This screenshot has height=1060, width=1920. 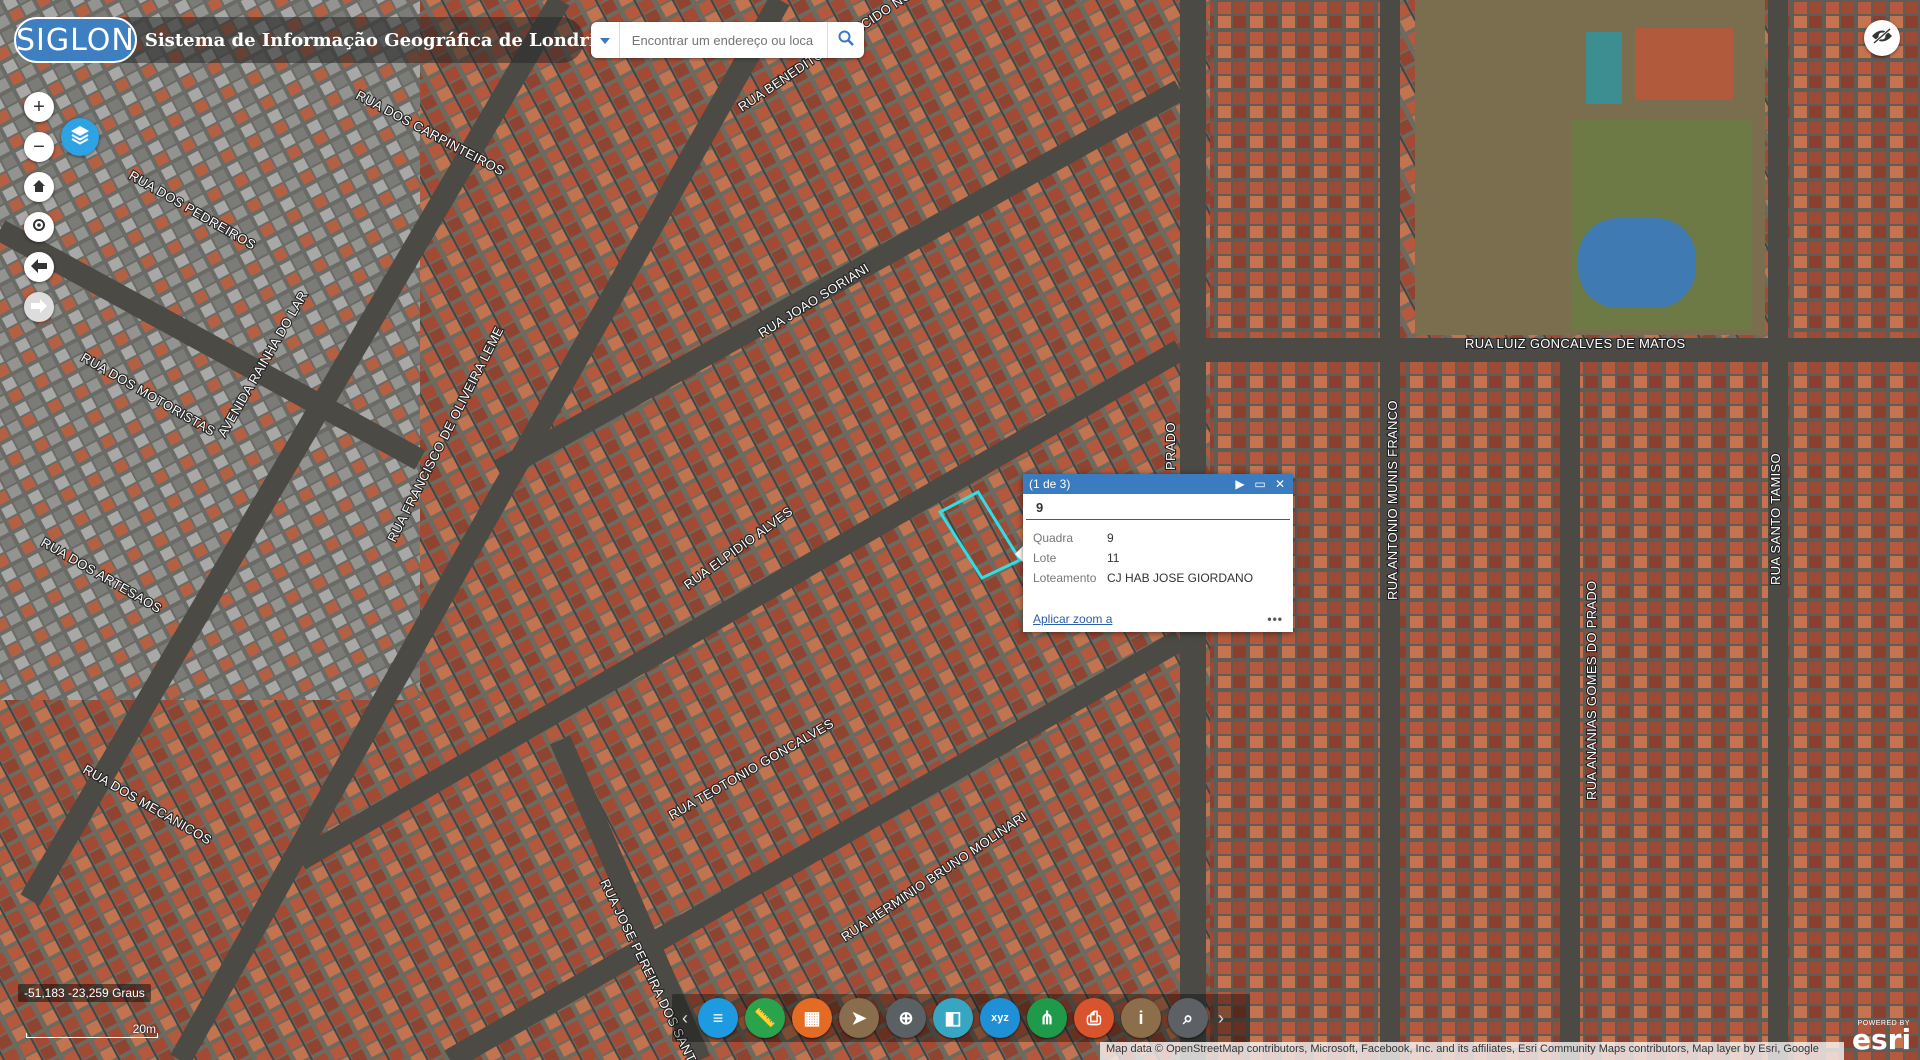 What do you see at coordinates (1158, 484) in the screenshot?
I see `popup-titlebar: (1 de 3) ▶ ▭ ✕` at bounding box center [1158, 484].